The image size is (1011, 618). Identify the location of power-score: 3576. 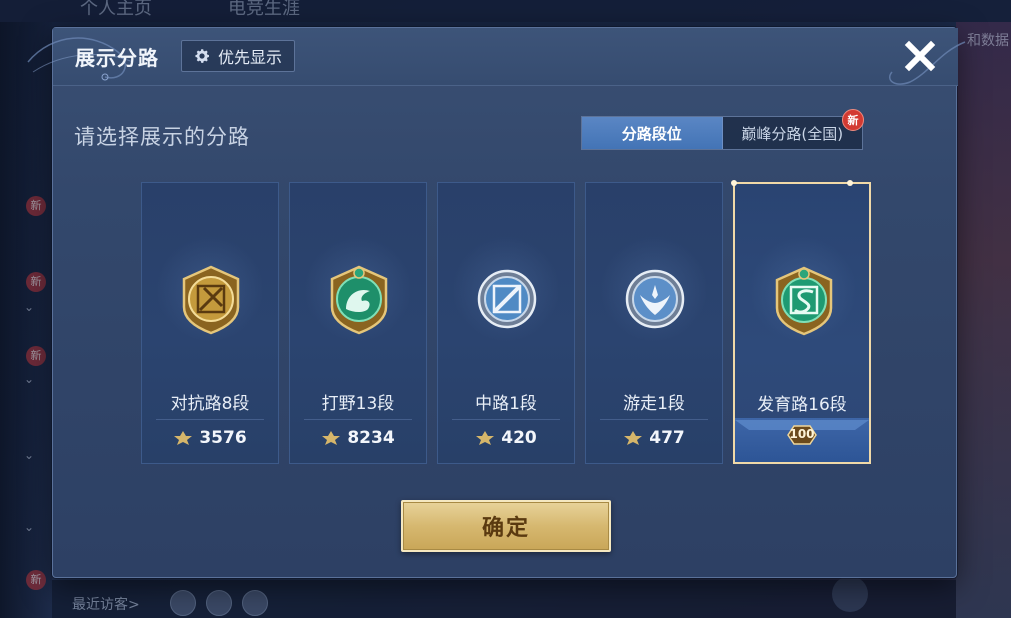
(223, 438).